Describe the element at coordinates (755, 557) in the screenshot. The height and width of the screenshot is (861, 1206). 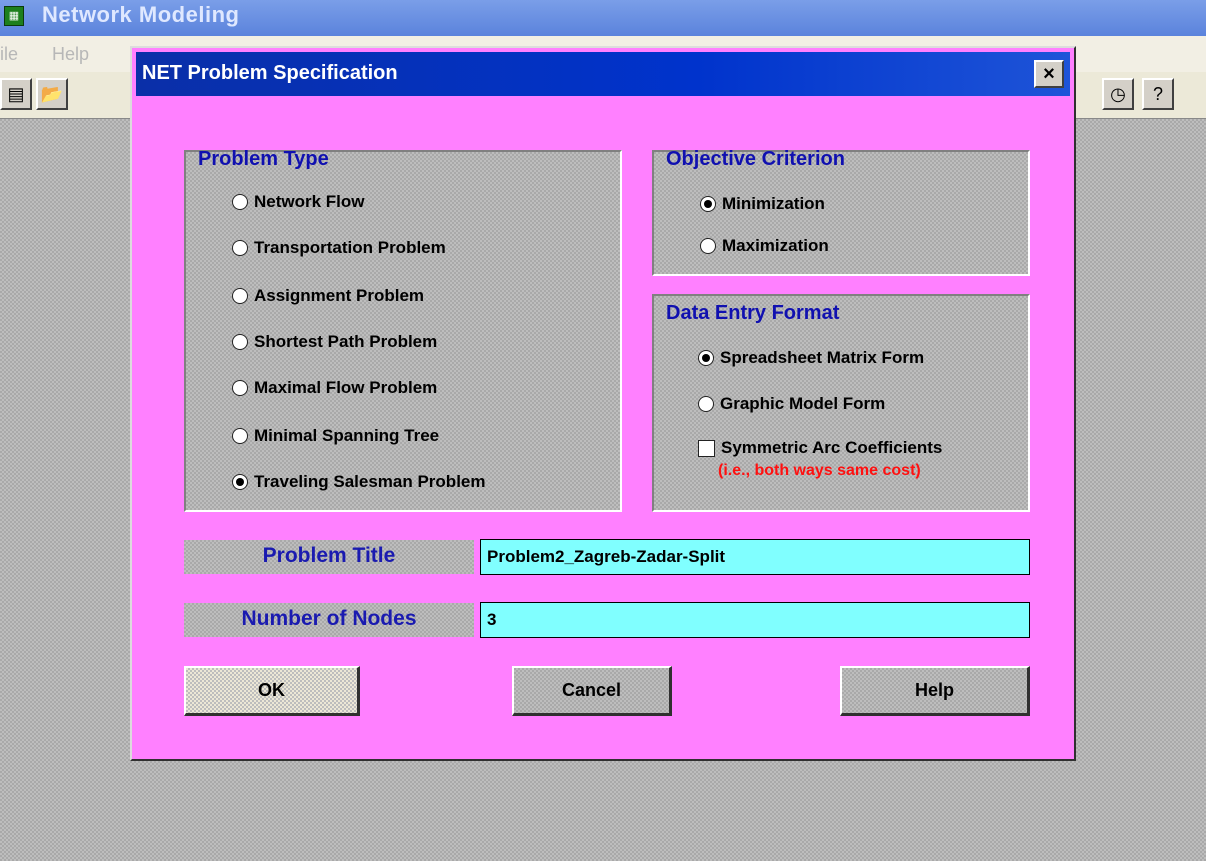
I see `problem-title-input: Problem2_Zagreb-Zadar-Split` at that location.